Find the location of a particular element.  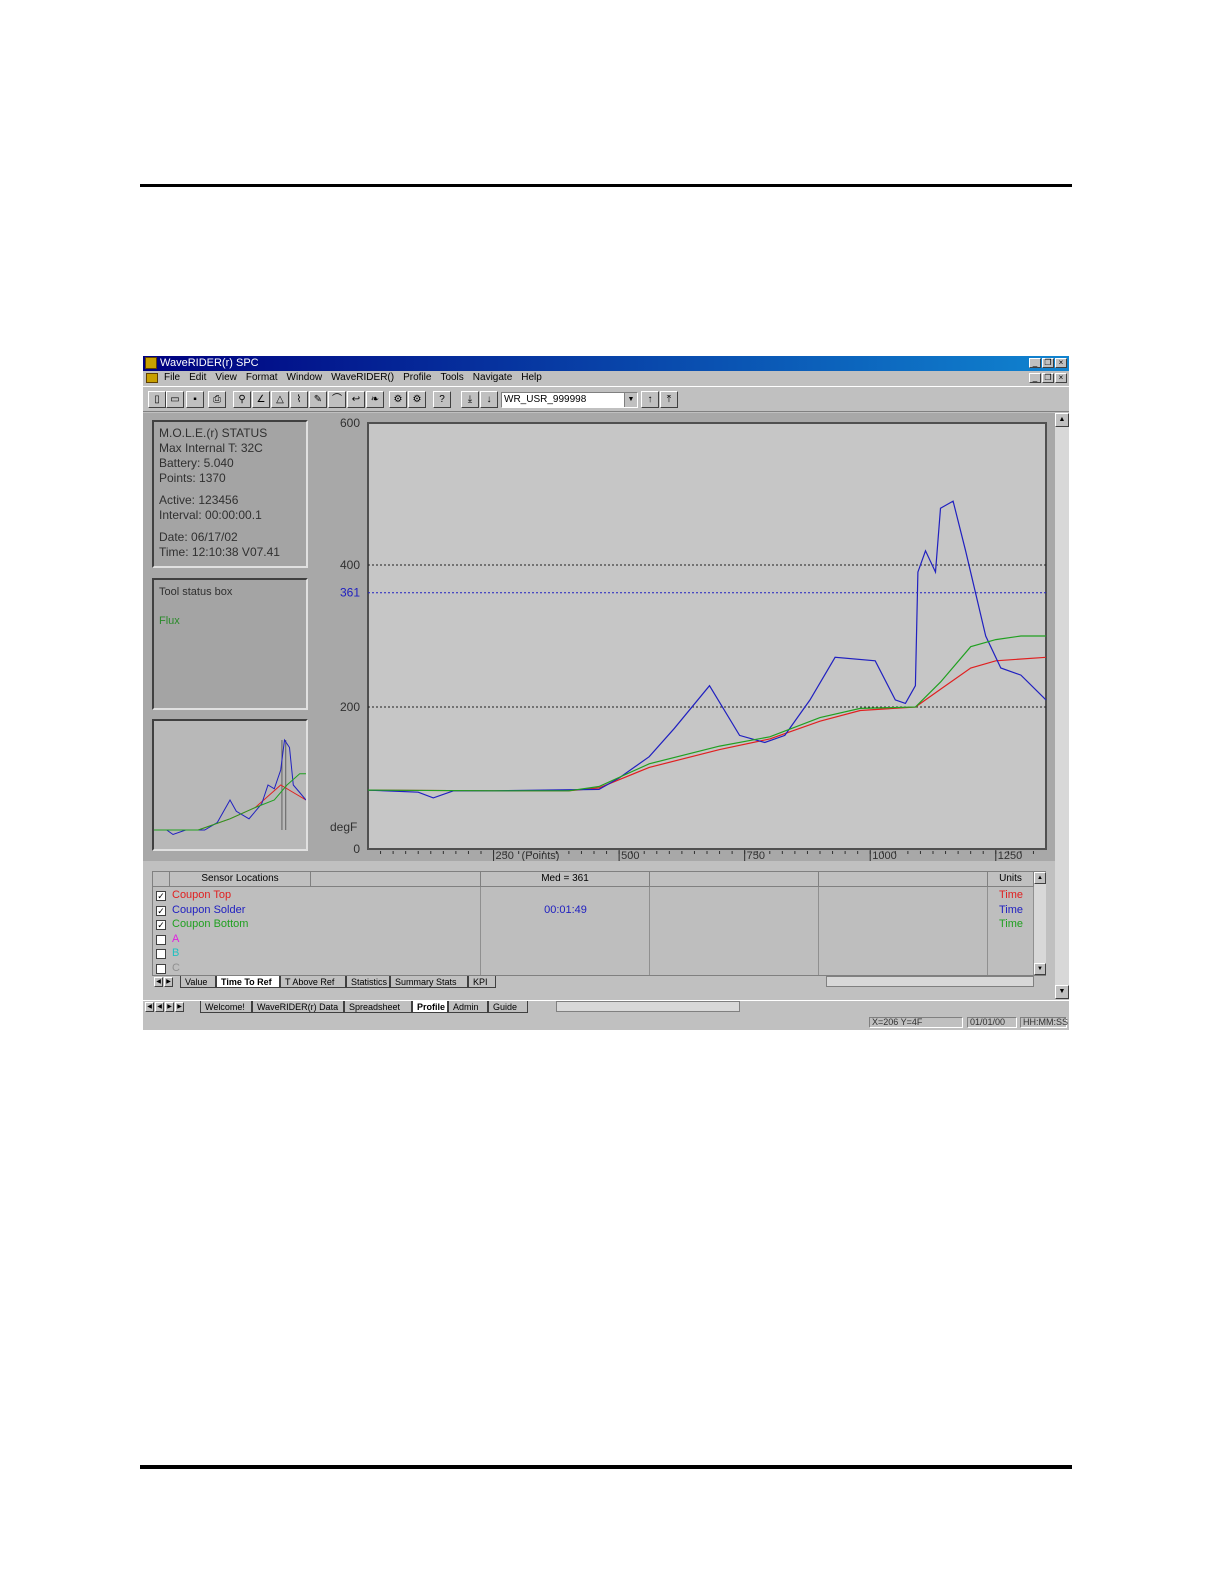

inner-horizontal-scrollbar is located at coordinates (930, 981).